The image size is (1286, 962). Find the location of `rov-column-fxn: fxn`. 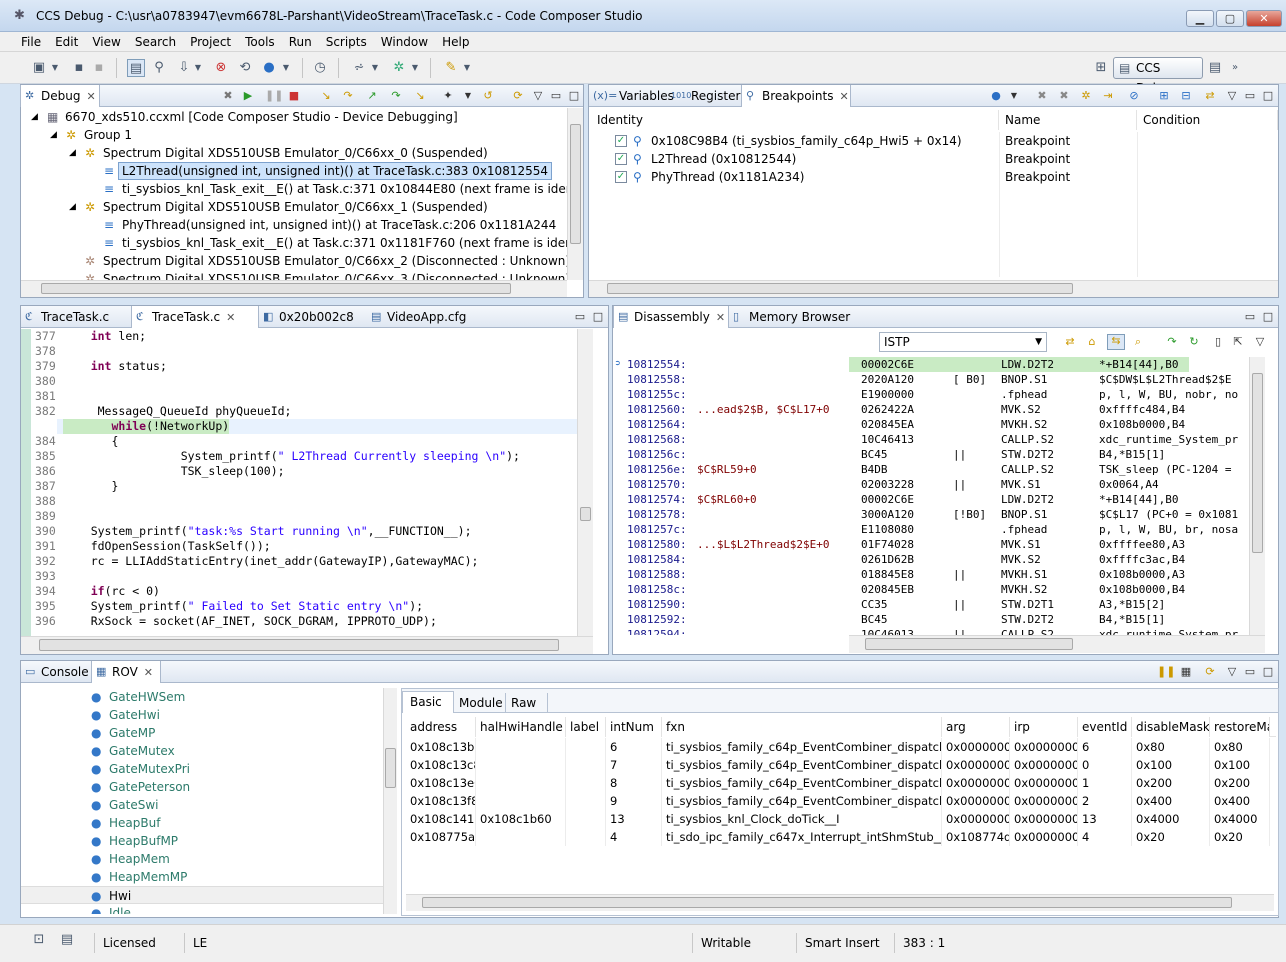

rov-column-fxn: fxn is located at coordinates (802, 727).